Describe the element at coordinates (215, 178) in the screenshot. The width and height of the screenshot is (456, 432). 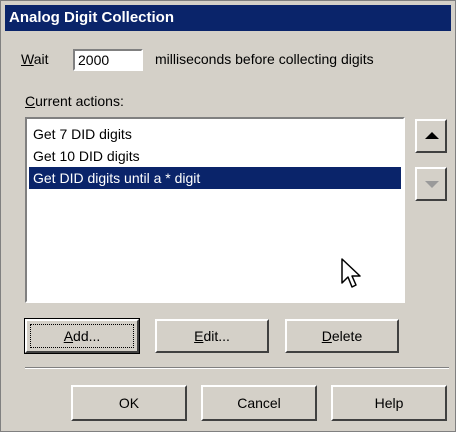
I see `list-item-selected: Get DID digits until a * digit` at that location.